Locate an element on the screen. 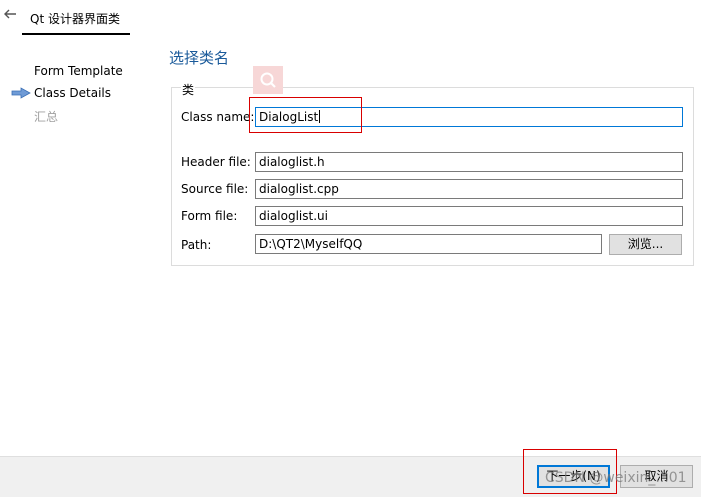 The height and width of the screenshot is (497, 701). search-overlay is located at coordinates (268, 80).